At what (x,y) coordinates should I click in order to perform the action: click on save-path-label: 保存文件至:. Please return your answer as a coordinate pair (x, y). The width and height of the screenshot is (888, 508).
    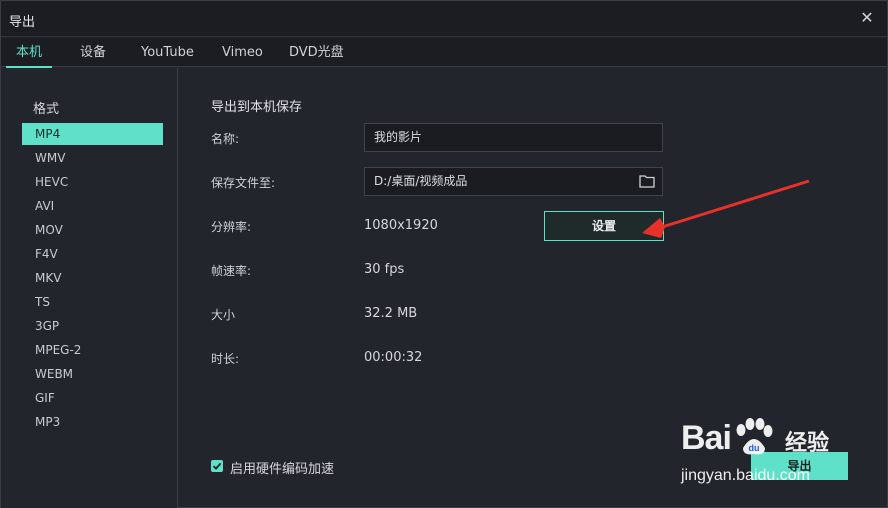
    Looking at the image, I should click on (243, 183).